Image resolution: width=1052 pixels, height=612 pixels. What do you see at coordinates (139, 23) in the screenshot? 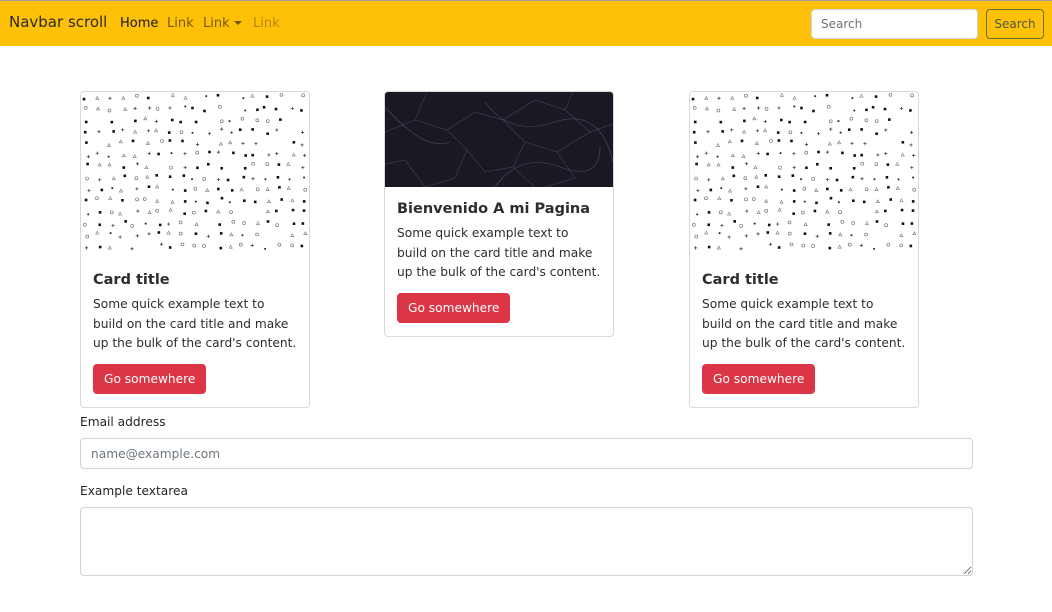
I see `nav-link-home: Home` at bounding box center [139, 23].